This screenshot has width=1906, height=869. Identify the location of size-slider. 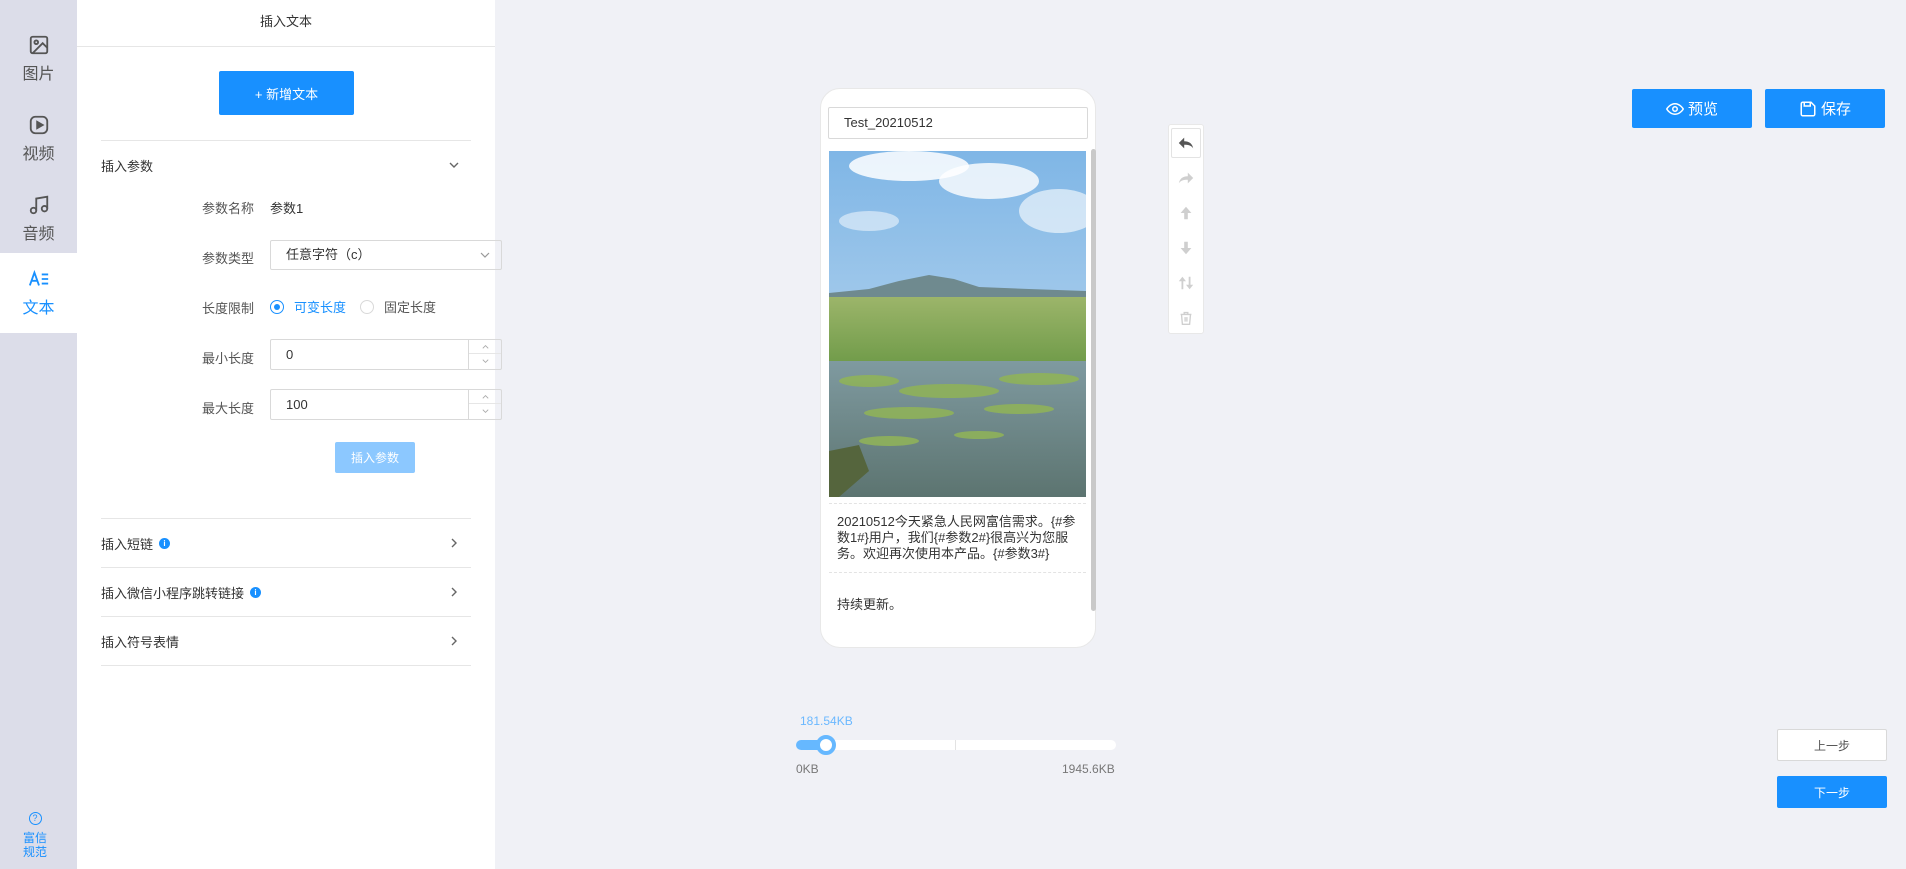
(956, 745).